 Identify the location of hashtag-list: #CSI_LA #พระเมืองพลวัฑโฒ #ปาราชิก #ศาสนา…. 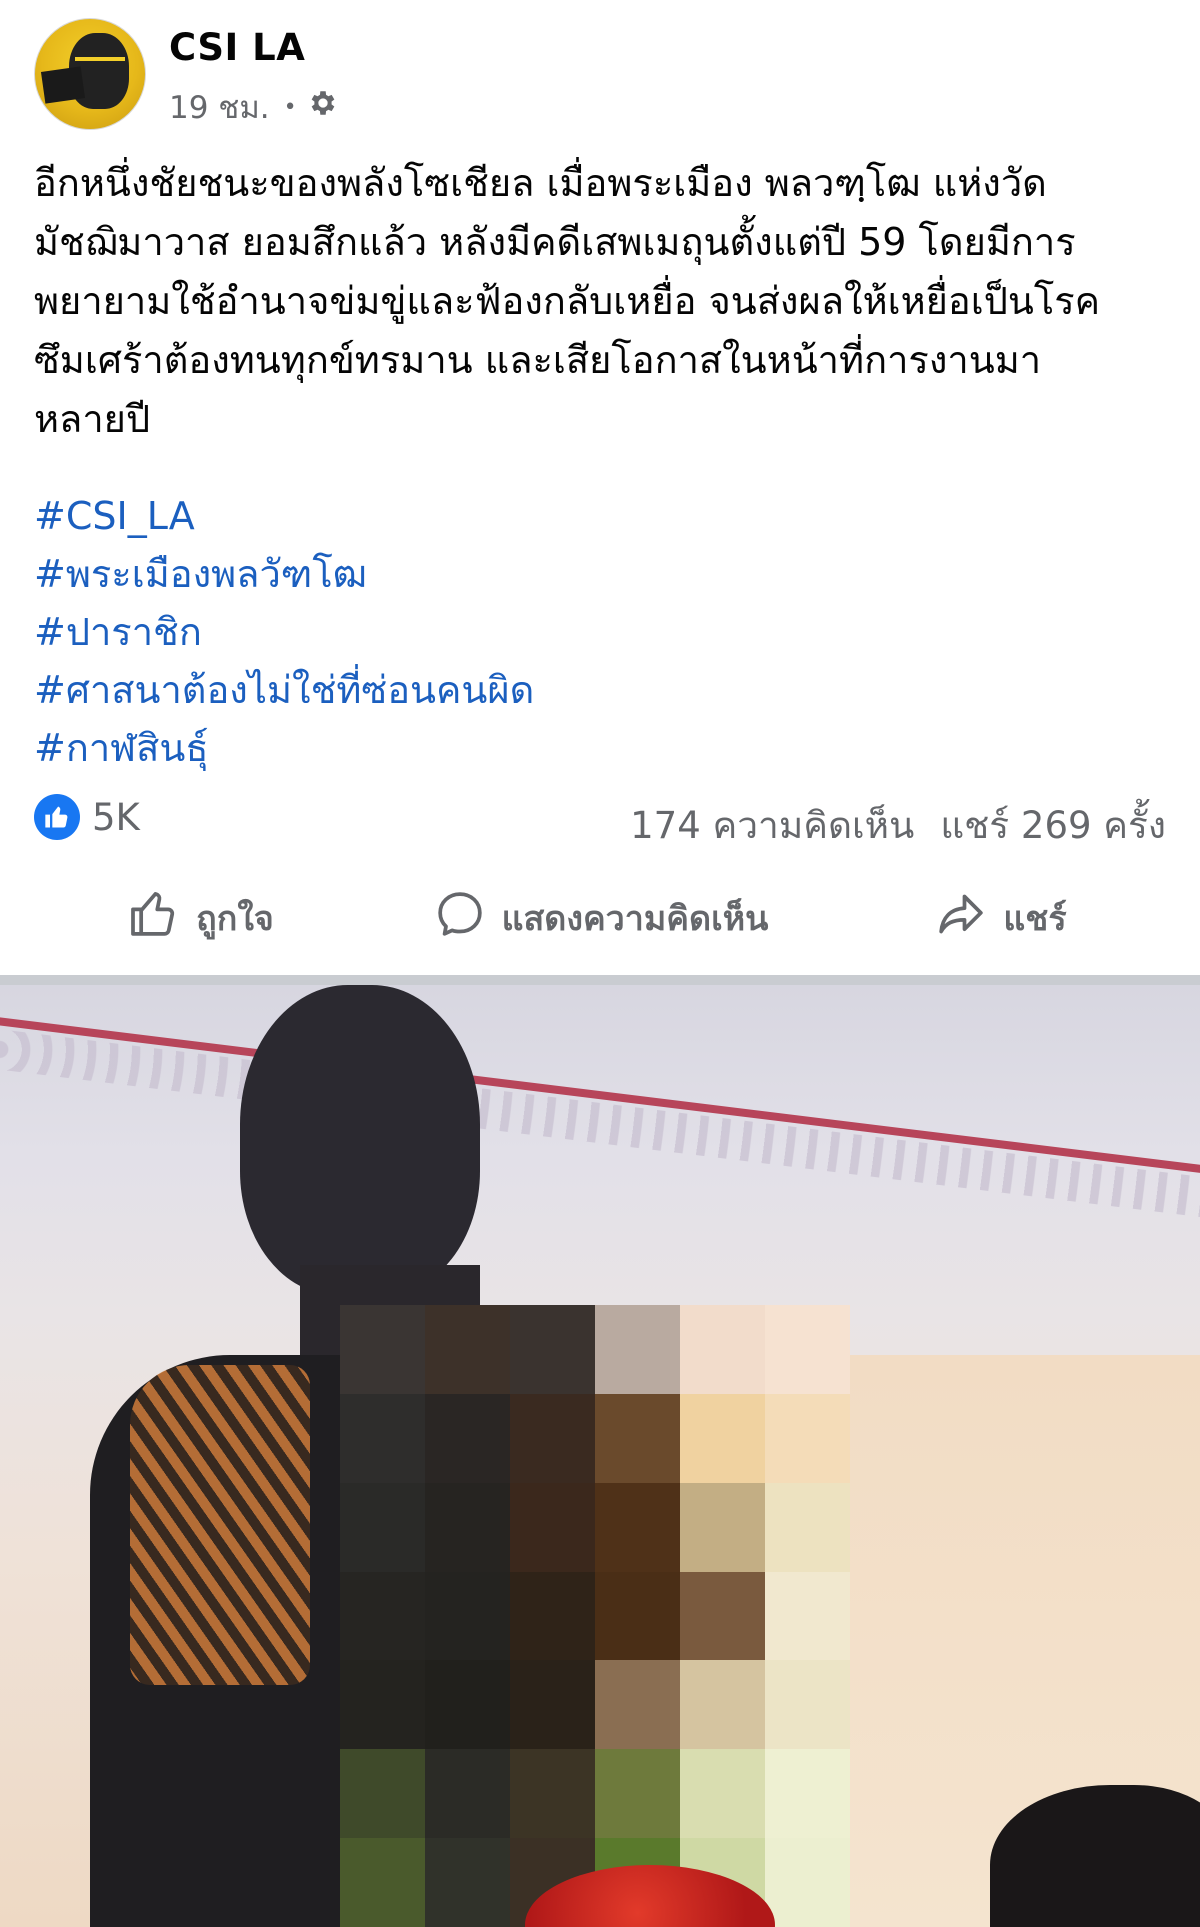
(604, 632).